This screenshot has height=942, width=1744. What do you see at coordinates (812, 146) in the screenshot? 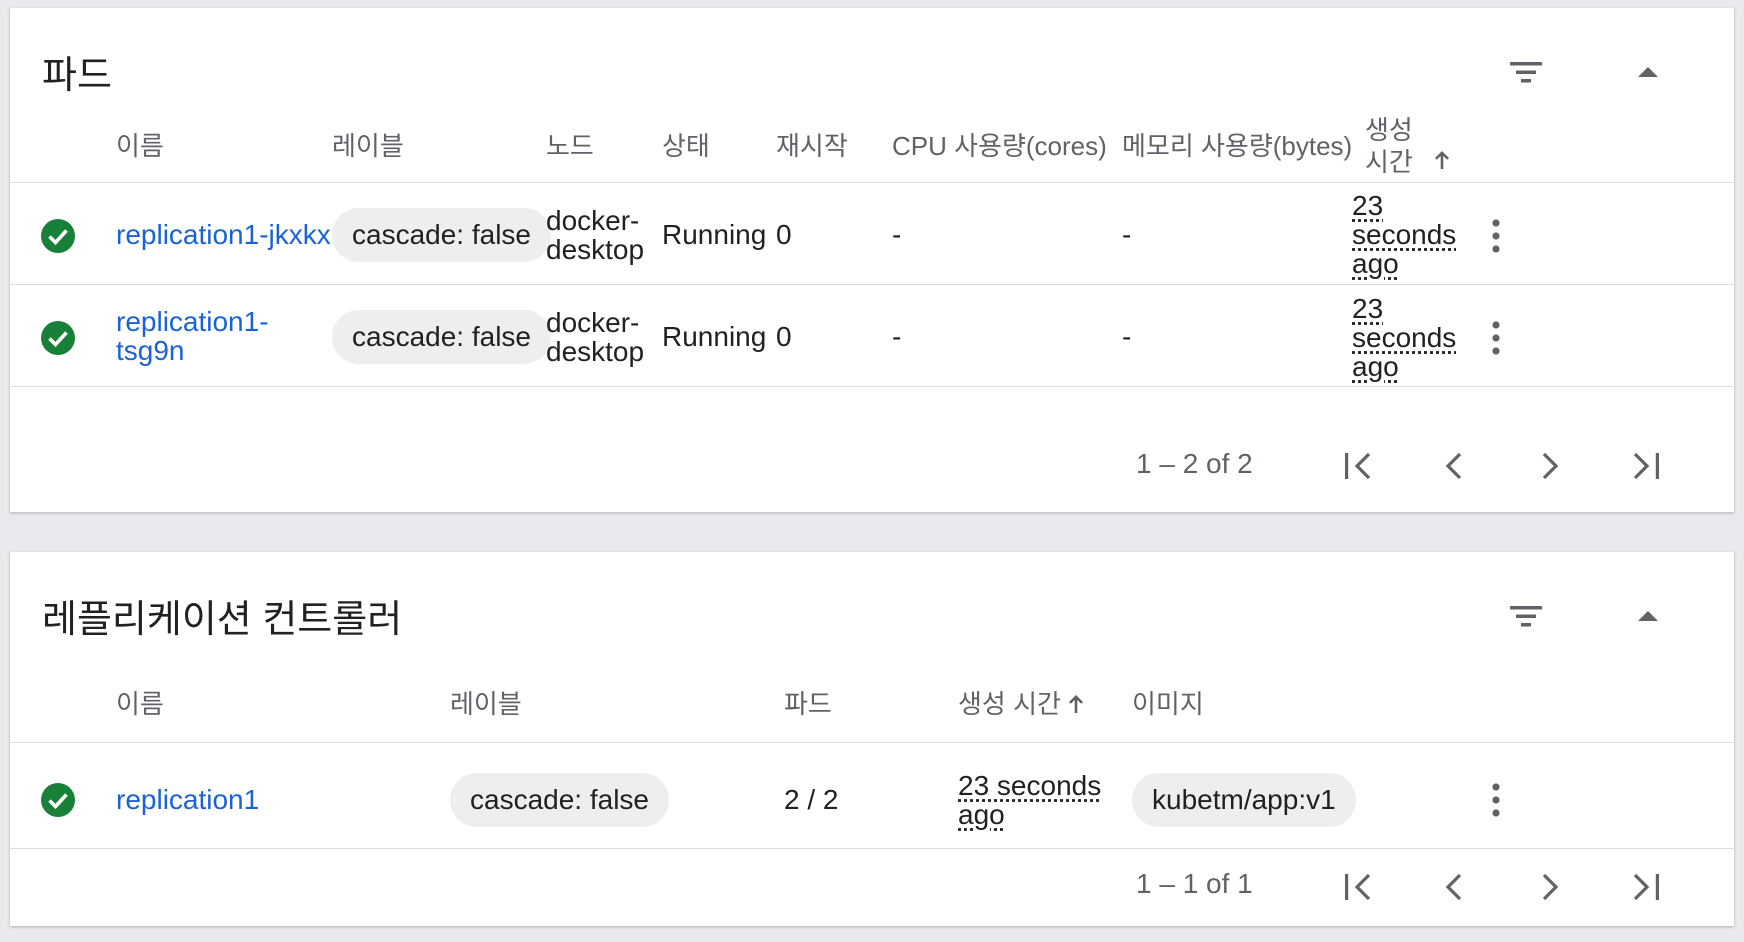
I see `column-header-restarts: 재시작` at bounding box center [812, 146].